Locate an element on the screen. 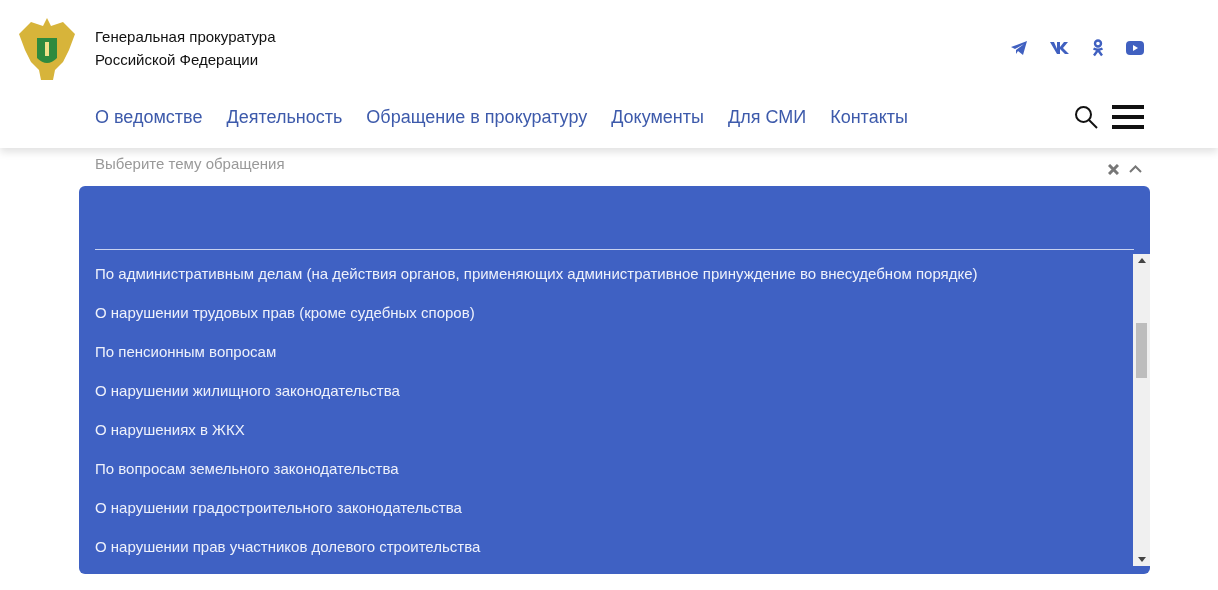  topic-option: По пенсионным вопросам is located at coordinates (186, 351).